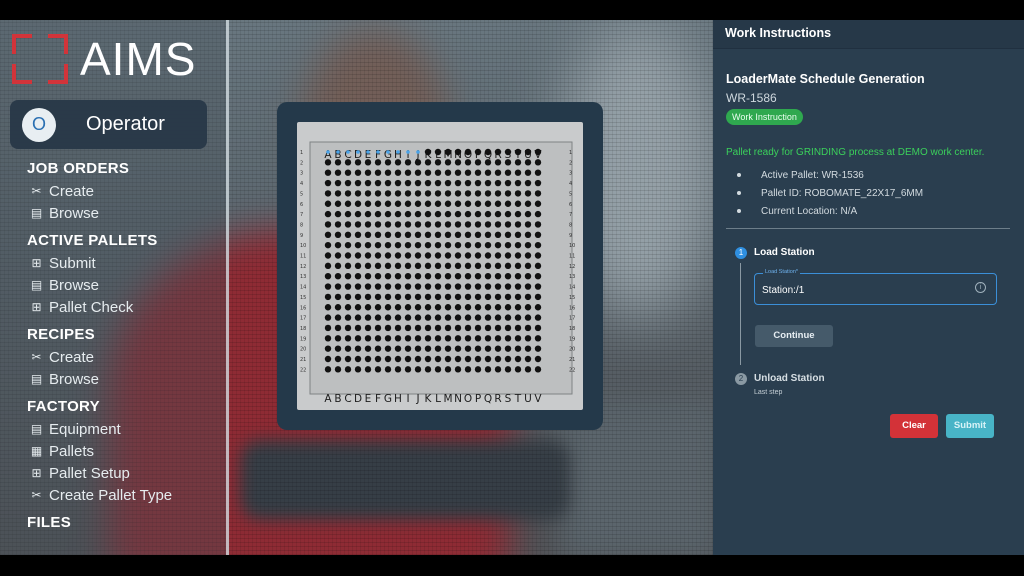  Describe the element at coordinates (980, 287) in the screenshot. I see `info-icon: i` at that location.